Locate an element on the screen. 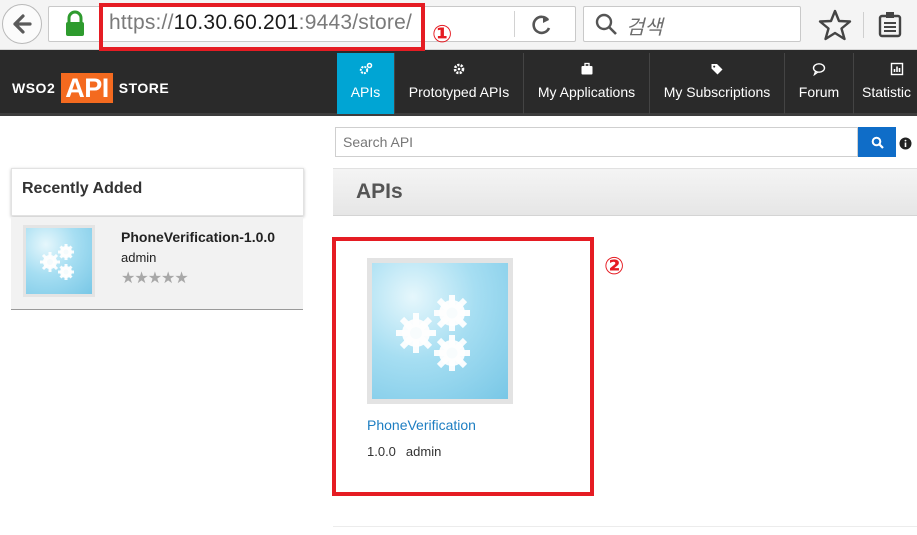  gear-icon is located at coordinates (459, 69).